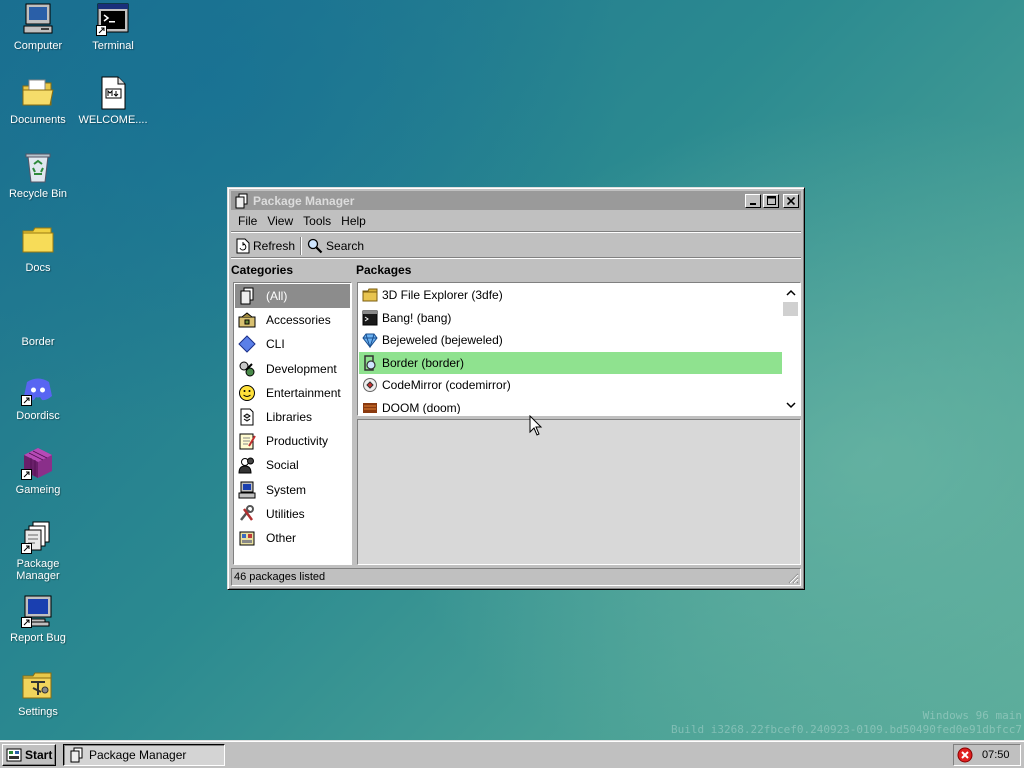 The height and width of the screenshot is (768, 1024). I want to click on desktop-icon-package-manager: Package Manager, so click(38, 551).